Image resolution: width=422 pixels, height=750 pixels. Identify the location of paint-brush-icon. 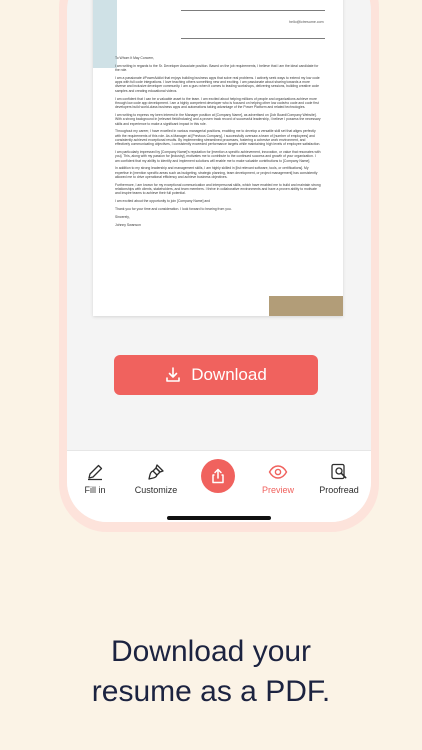
(156, 472).